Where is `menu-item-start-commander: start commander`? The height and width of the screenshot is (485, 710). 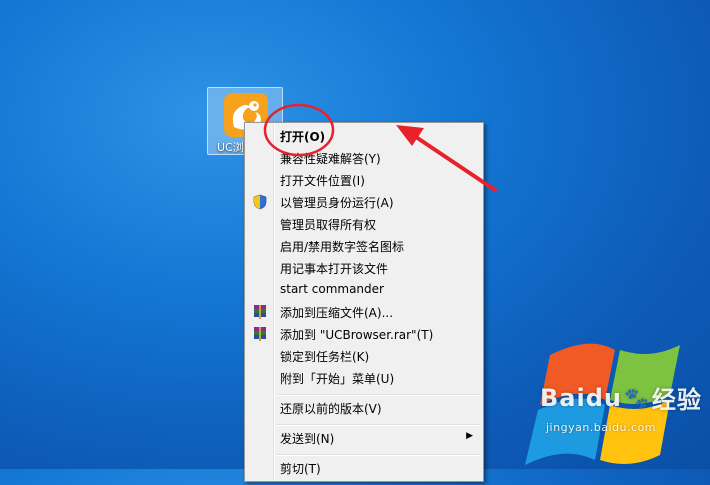
menu-item-start-commander: start commander is located at coordinates (364, 290).